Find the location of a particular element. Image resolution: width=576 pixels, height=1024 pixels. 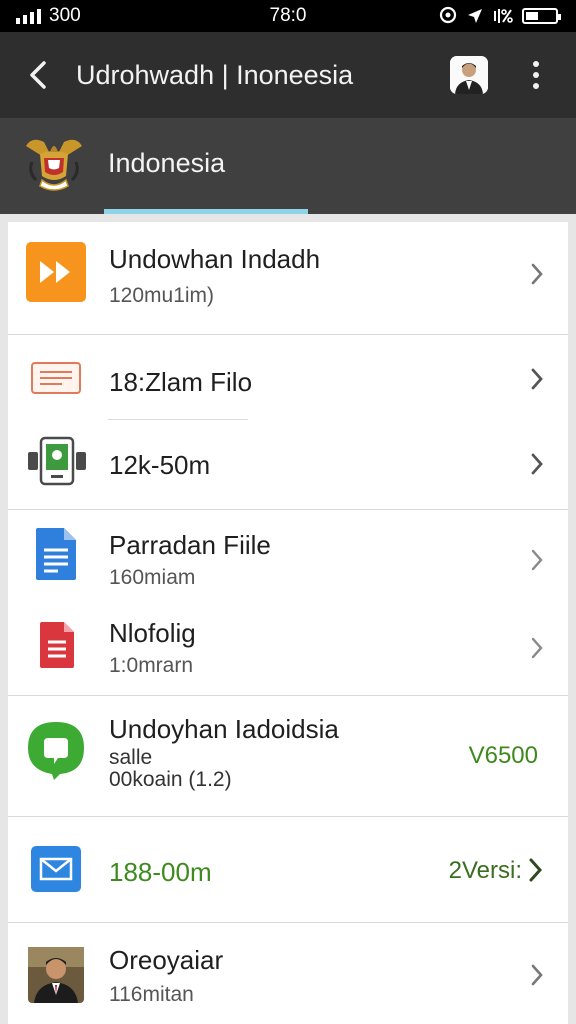

vibrate-icon is located at coordinates (503, 16).